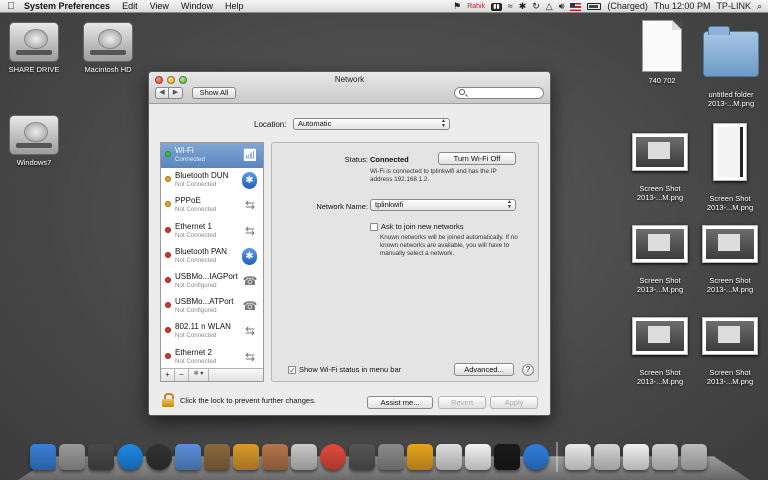 The width and height of the screenshot is (768, 480). What do you see at coordinates (162, 93) in the screenshot?
I see `back-button: ◀` at bounding box center [162, 93].